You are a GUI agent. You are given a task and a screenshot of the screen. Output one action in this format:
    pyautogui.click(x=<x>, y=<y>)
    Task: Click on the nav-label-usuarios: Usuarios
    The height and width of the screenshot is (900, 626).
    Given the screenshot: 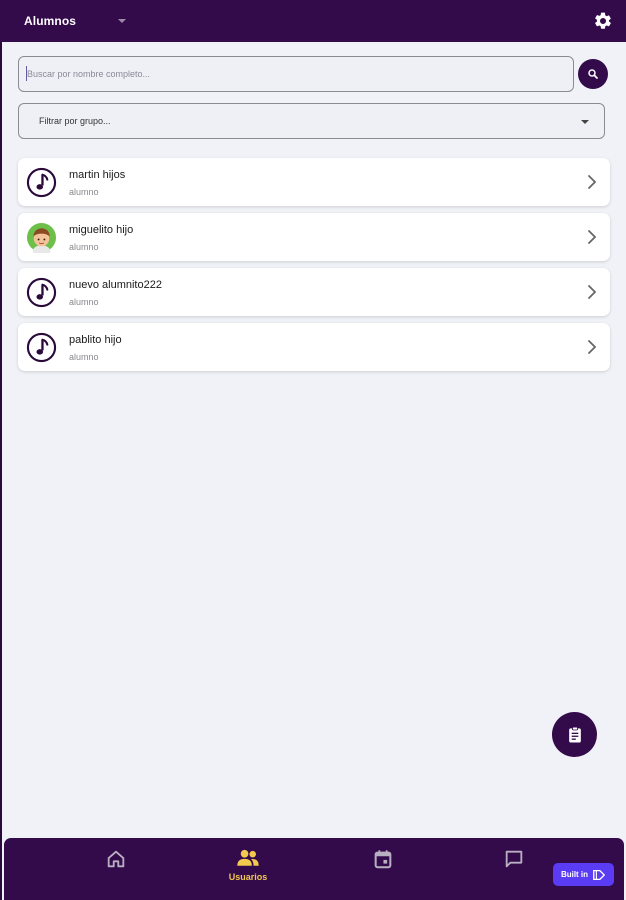 What is the action you would take?
    pyautogui.click(x=248, y=877)
    